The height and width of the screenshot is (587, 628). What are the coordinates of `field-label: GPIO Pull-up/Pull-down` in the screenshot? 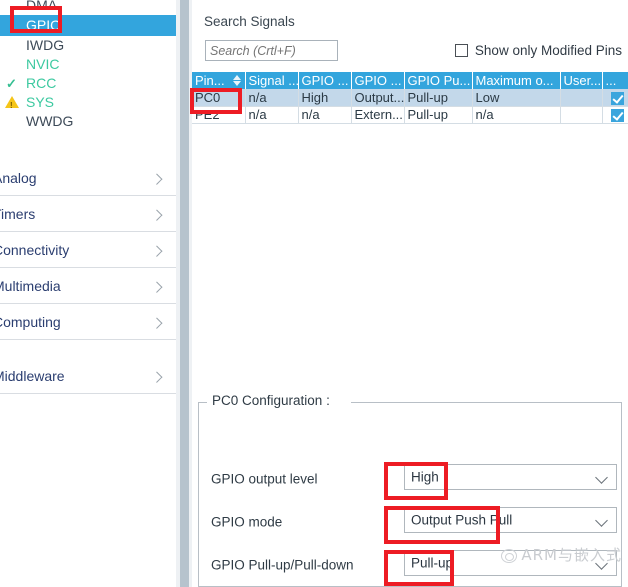 It's located at (282, 565).